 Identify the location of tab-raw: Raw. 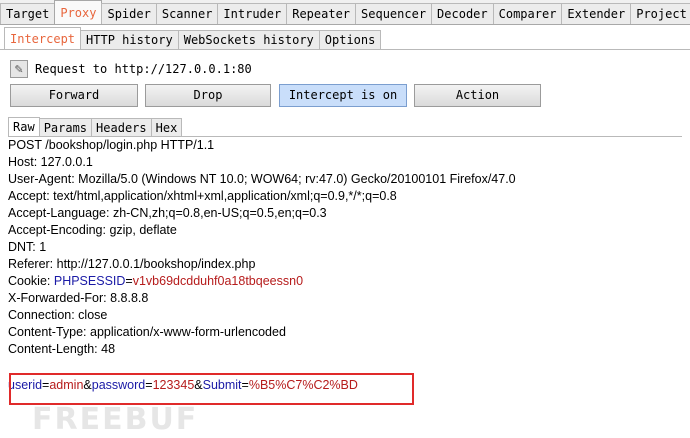
(24, 126).